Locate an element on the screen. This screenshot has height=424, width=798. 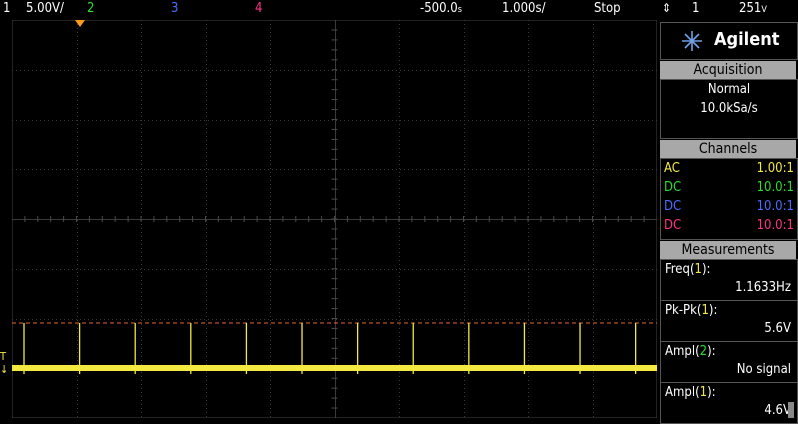
acquisition-mode: Normal is located at coordinates (729, 89).